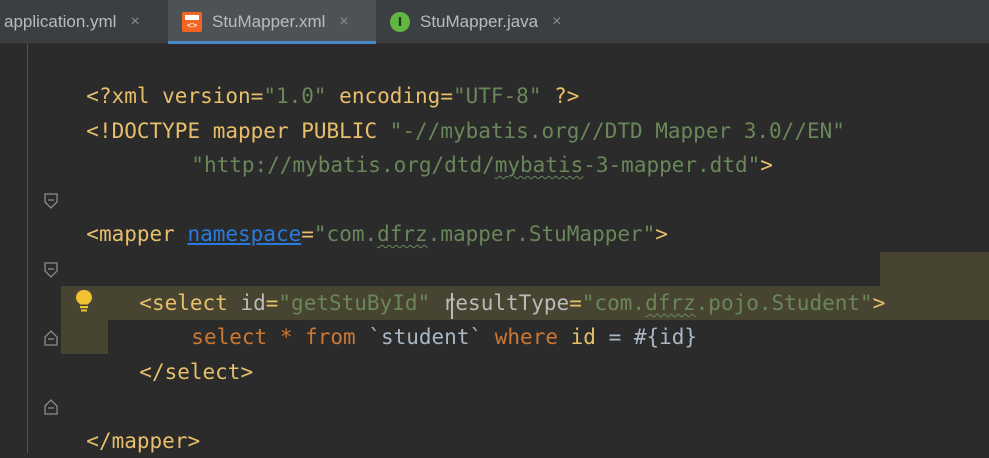  I want to click on sql-keyword: where, so click(532, 337).